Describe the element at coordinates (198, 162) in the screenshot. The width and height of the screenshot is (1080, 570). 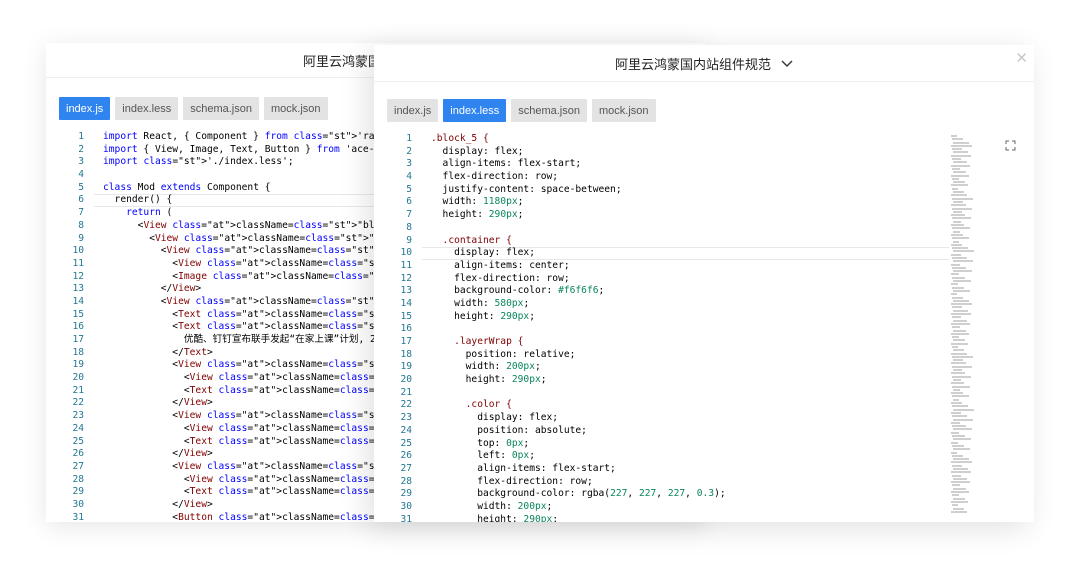
I see `line-text: import class="st">'./index.less';` at that location.